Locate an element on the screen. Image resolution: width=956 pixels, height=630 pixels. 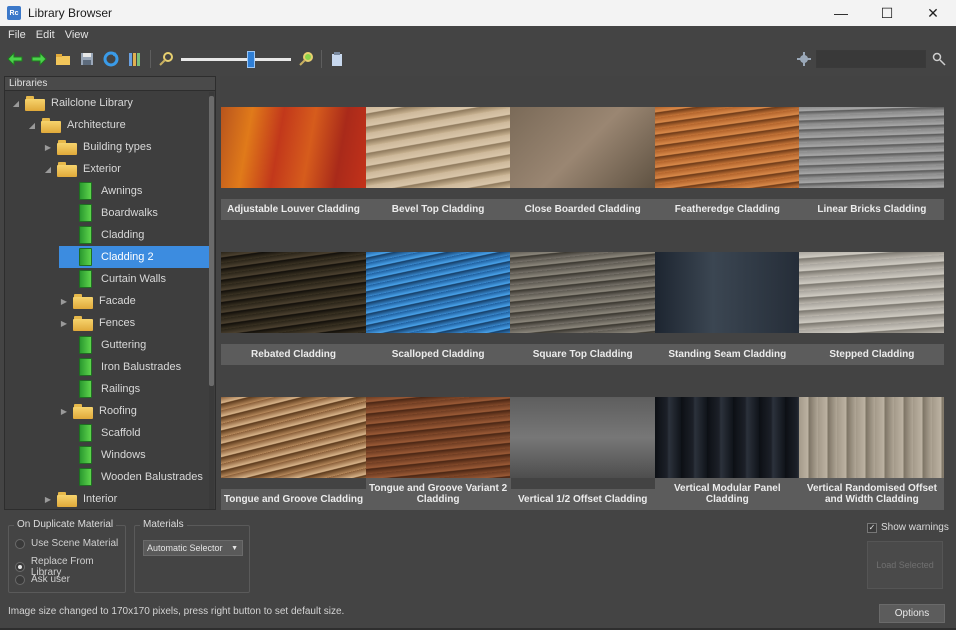
materials-dropdown: Automatic Selector ▼ is located at coordinates (193, 548).